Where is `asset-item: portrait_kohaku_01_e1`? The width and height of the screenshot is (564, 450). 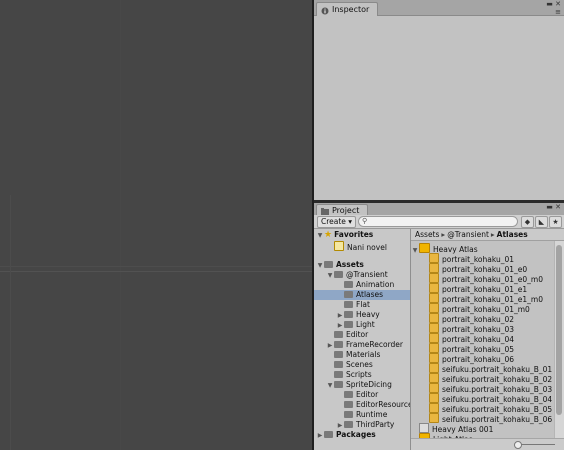
asset-item: portrait_kohaku_01_e1 is located at coordinates (482, 288).